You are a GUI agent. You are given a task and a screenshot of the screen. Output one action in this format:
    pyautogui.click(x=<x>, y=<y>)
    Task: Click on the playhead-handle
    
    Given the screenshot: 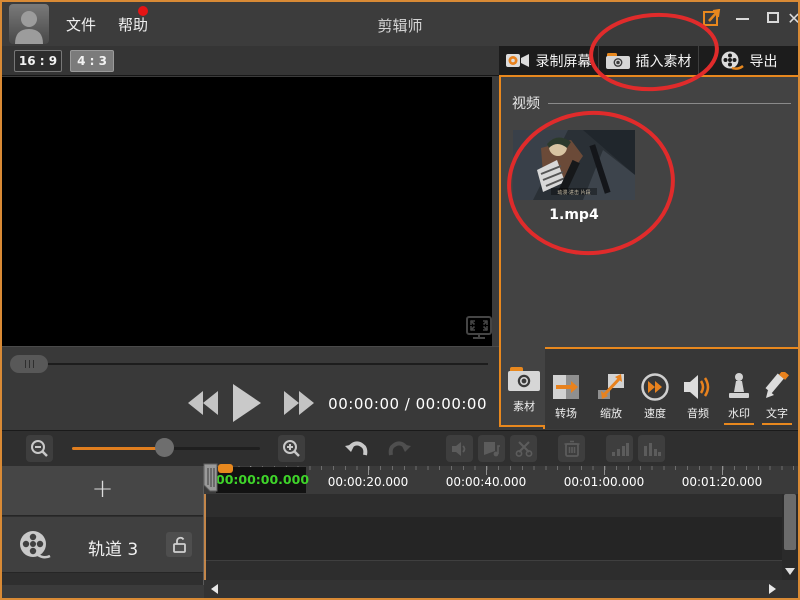 What is the action you would take?
    pyautogui.click(x=219, y=479)
    